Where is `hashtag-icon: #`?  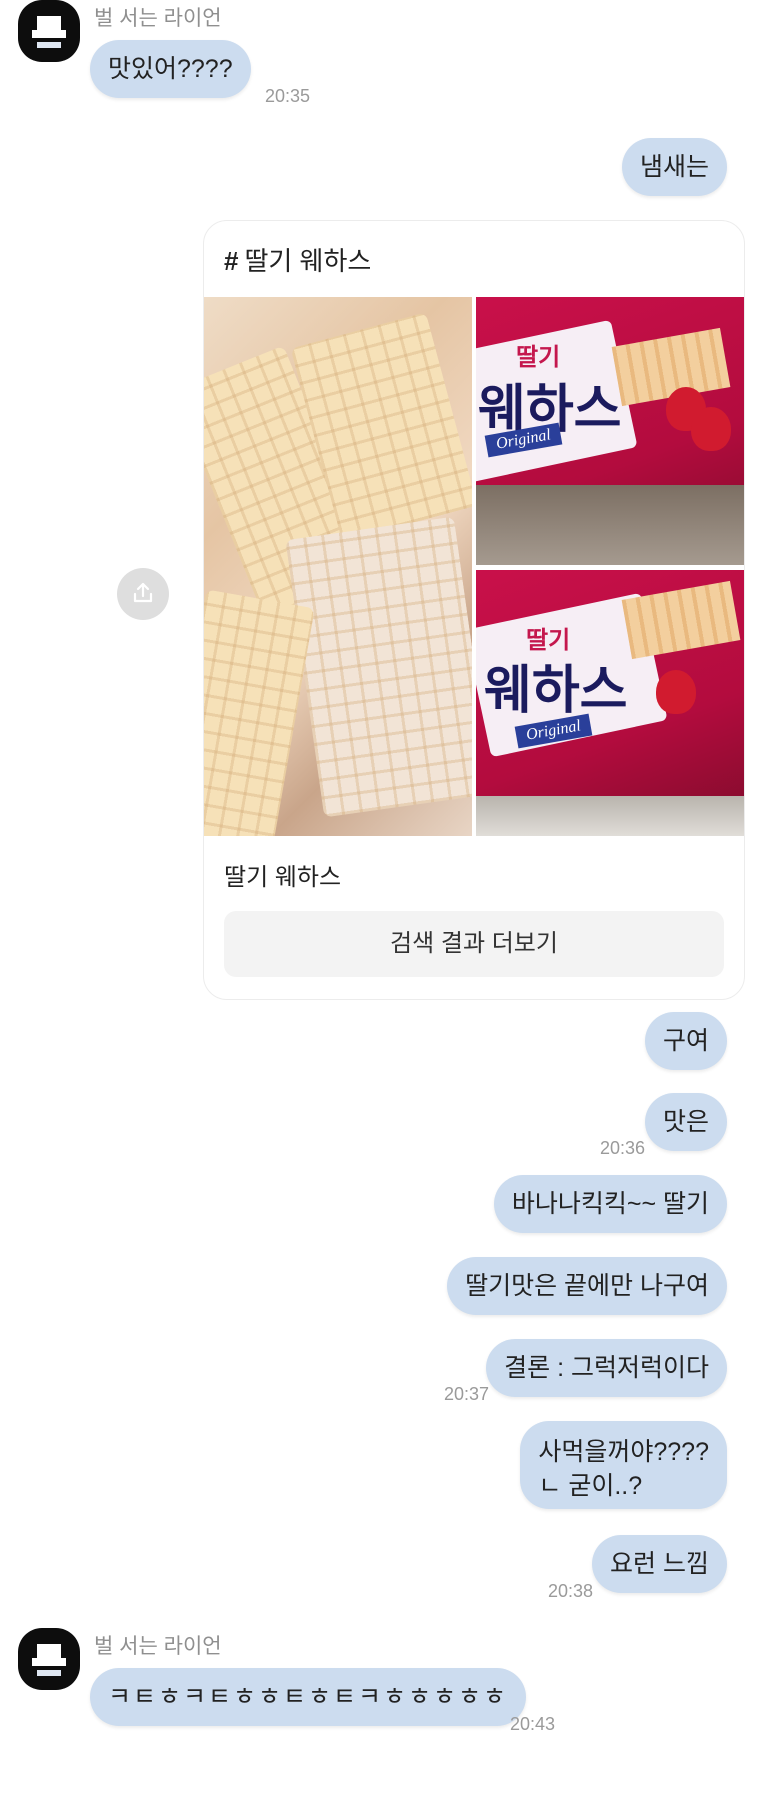
hashtag-icon: # is located at coordinates (231, 261).